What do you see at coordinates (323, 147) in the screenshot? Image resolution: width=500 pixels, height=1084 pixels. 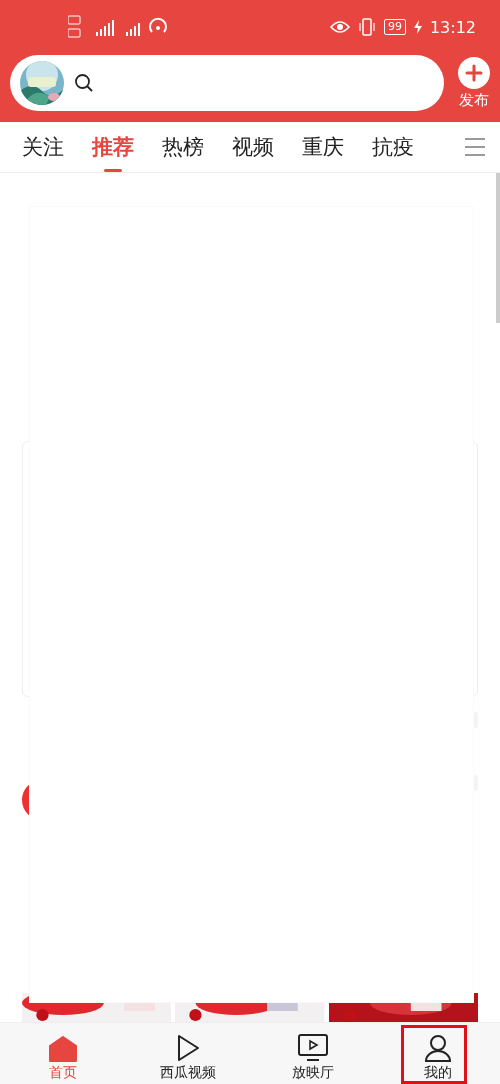 I see `category-tab: 重庆` at bounding box center [323, 147].